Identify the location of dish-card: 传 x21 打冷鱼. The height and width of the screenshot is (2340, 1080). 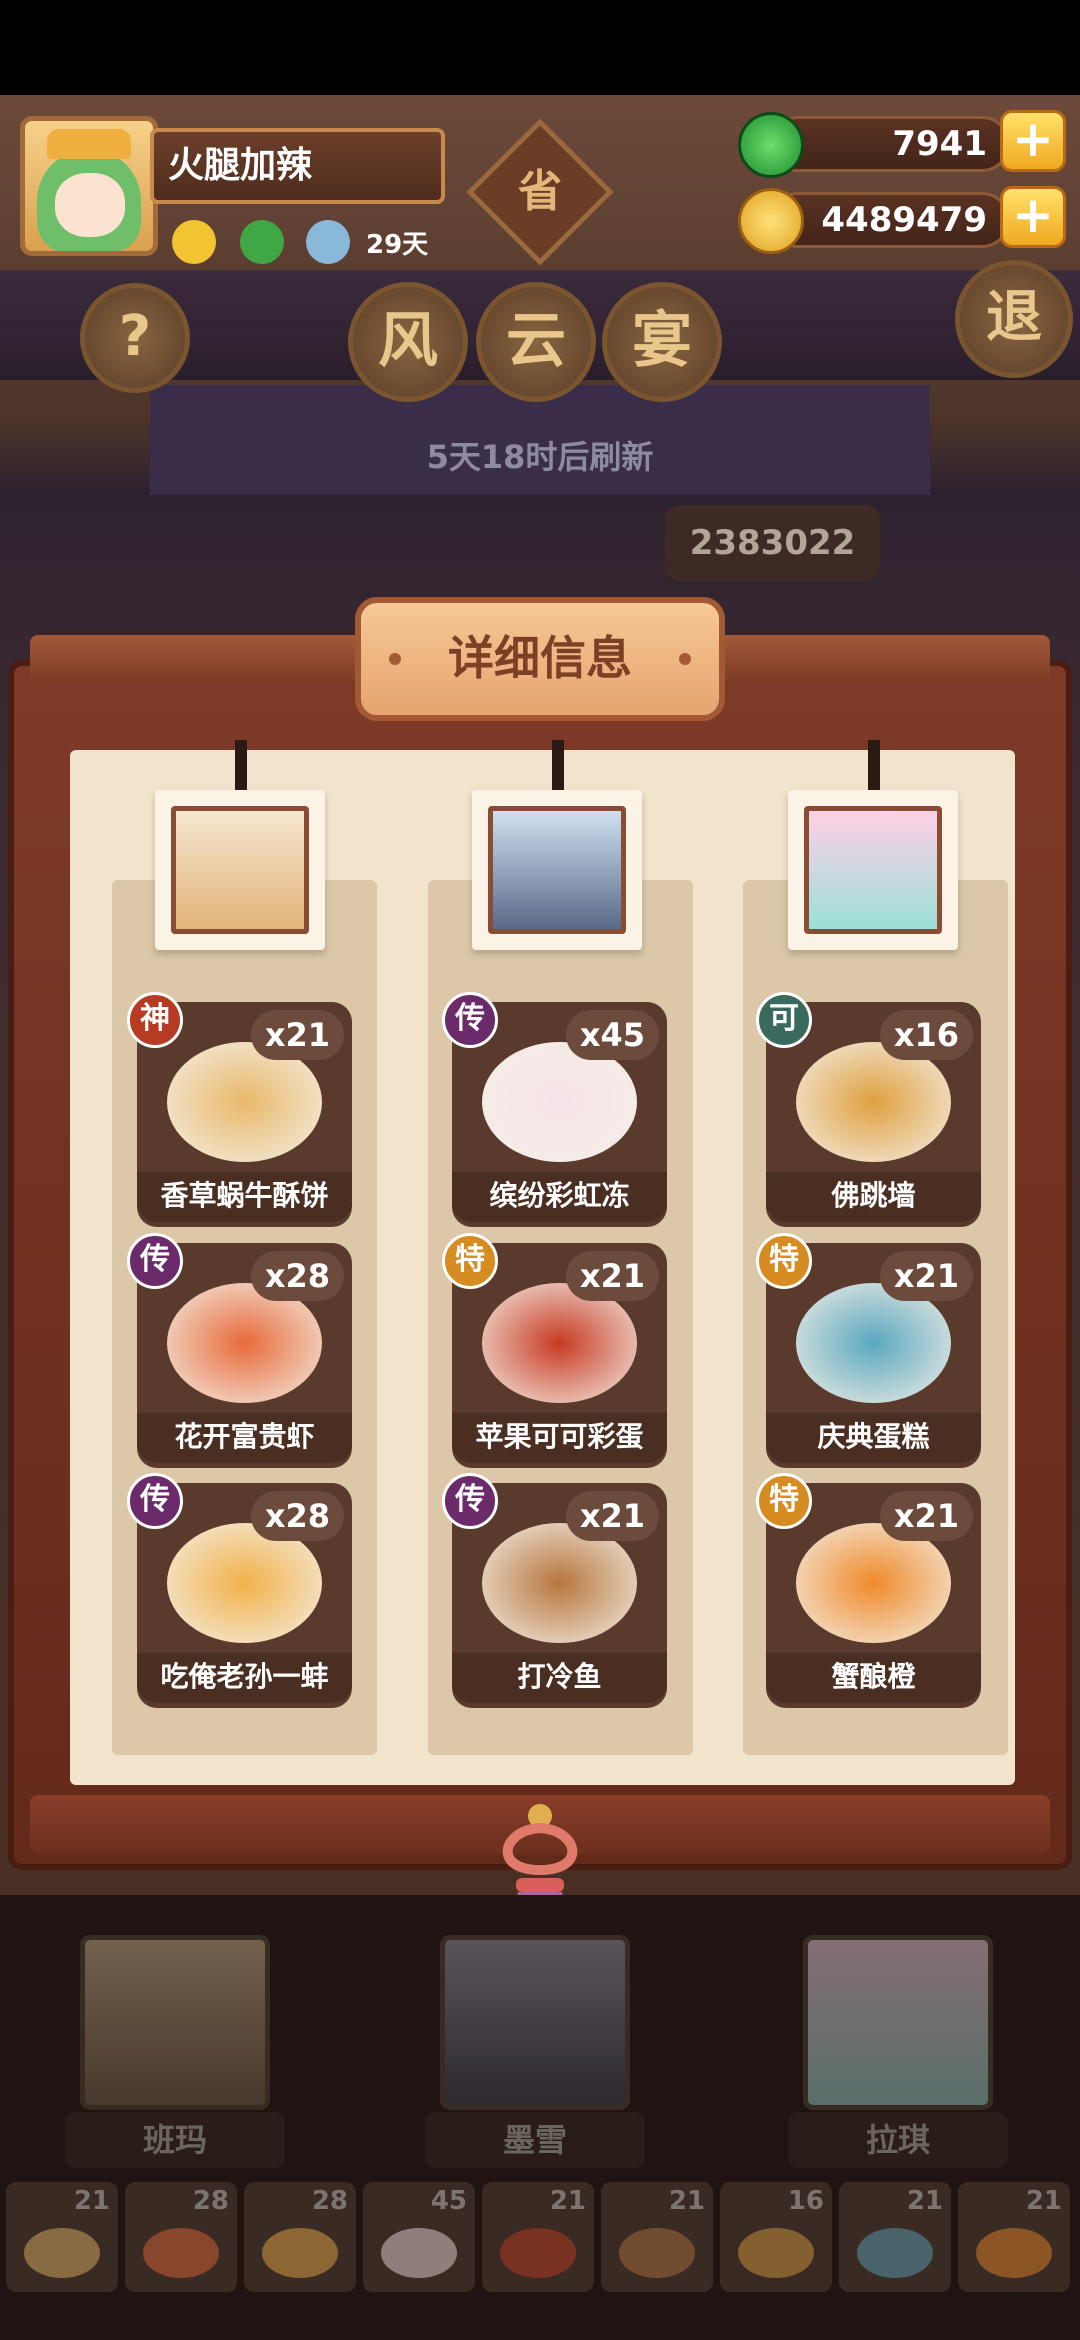
(554, 1590).